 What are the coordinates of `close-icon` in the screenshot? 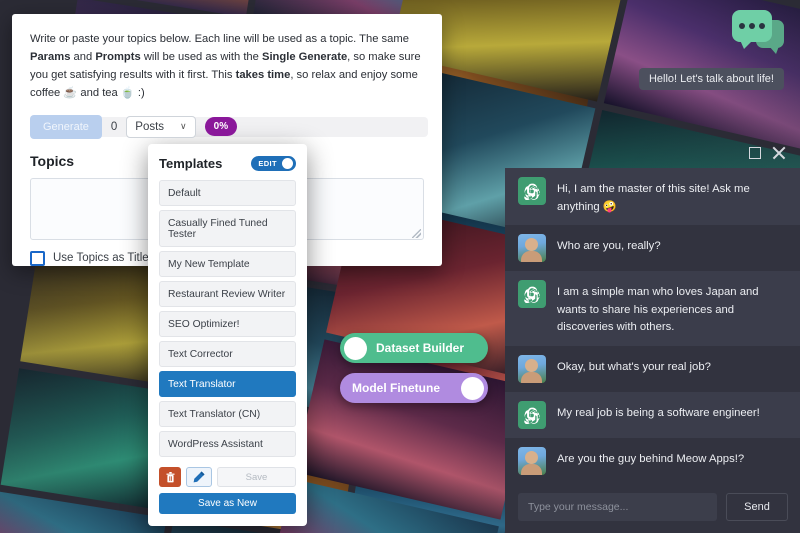 It's located at (778, 153).